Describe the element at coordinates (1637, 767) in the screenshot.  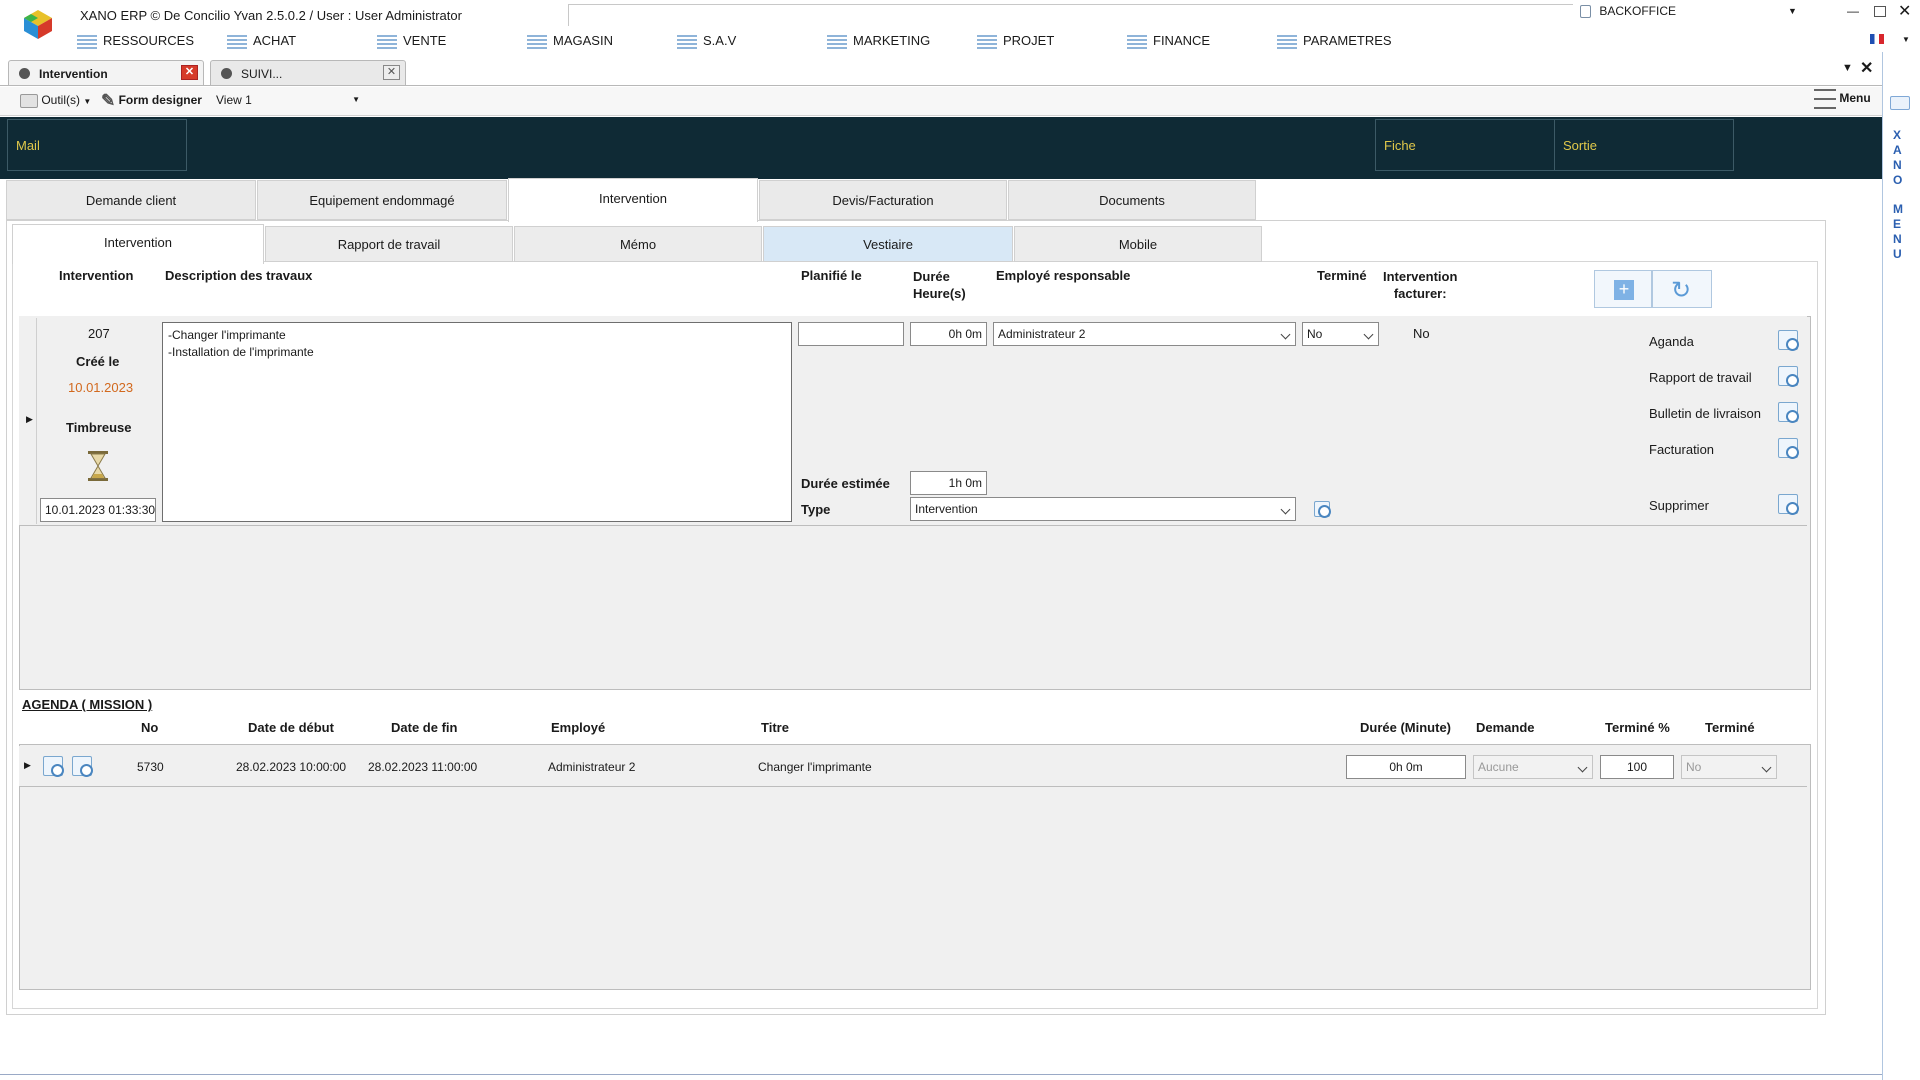
I see `agenda-percent-input: 100` at that location.